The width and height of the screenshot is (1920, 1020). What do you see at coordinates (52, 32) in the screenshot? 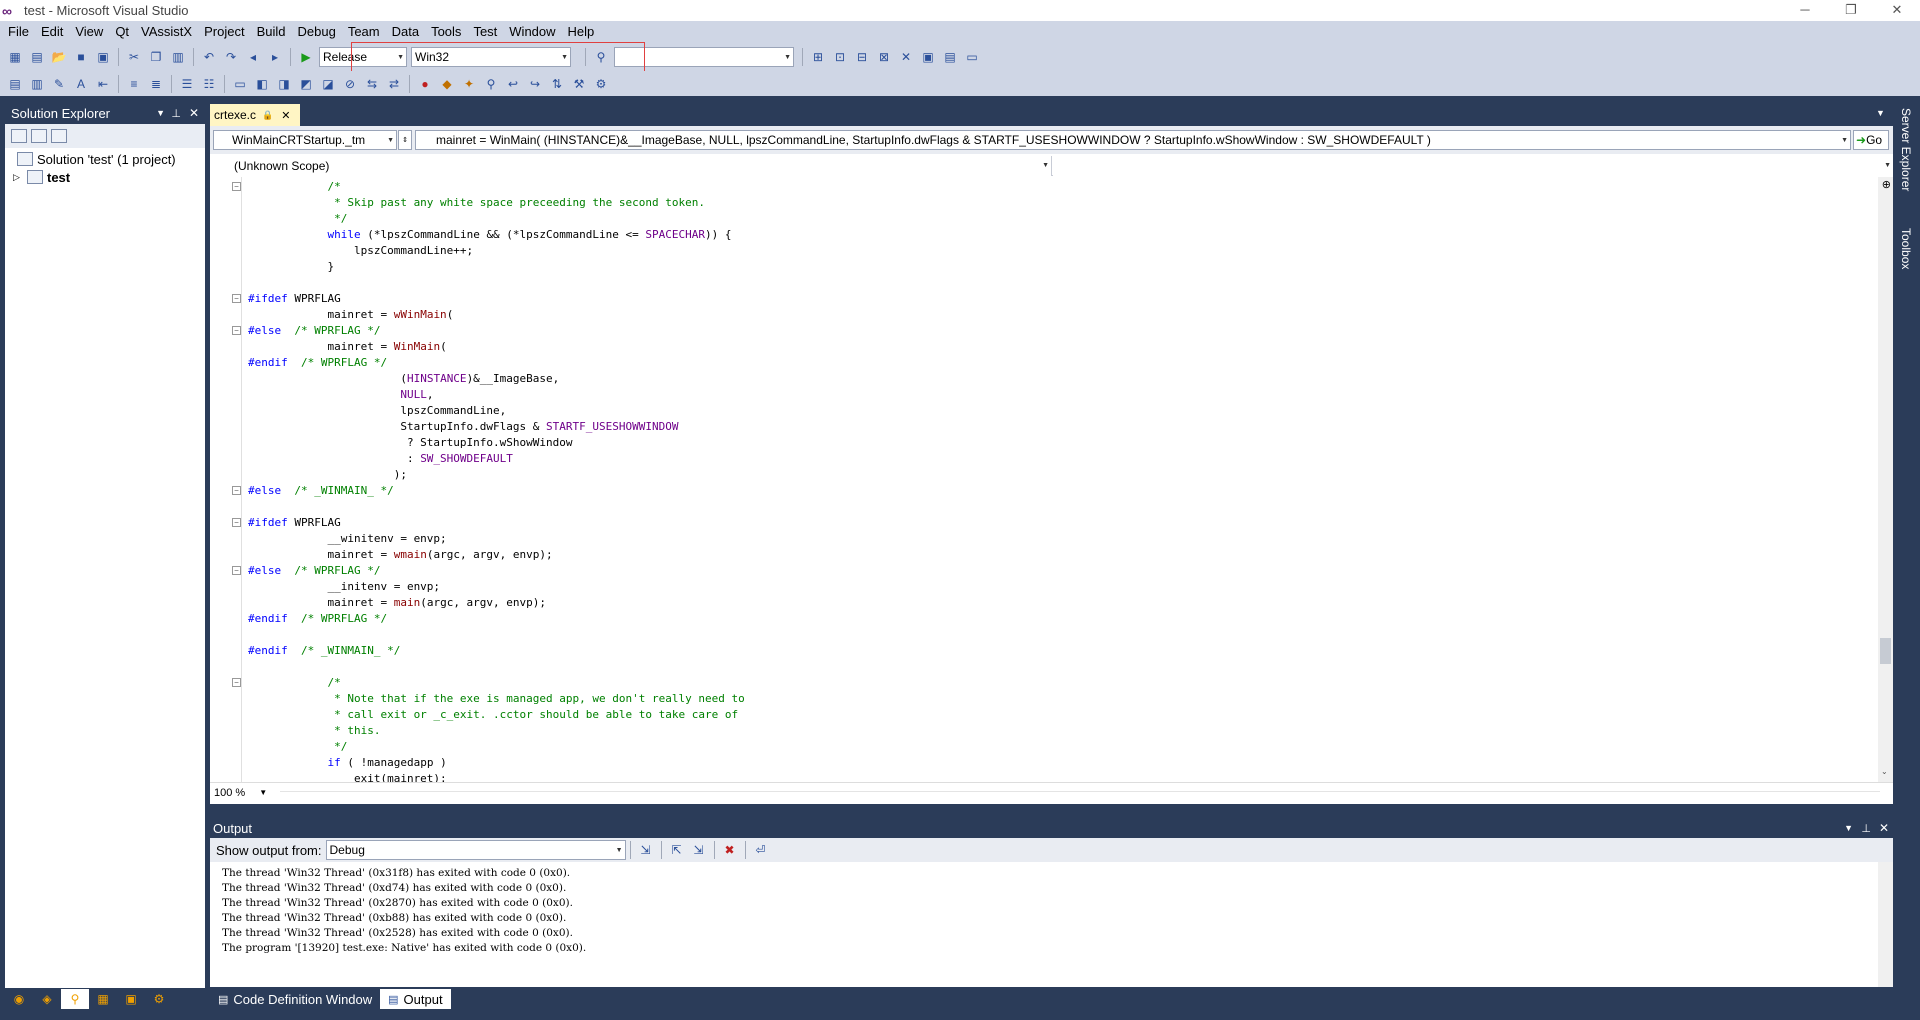
I see `menu-edit: Edit` at bounding box center [52, 32].